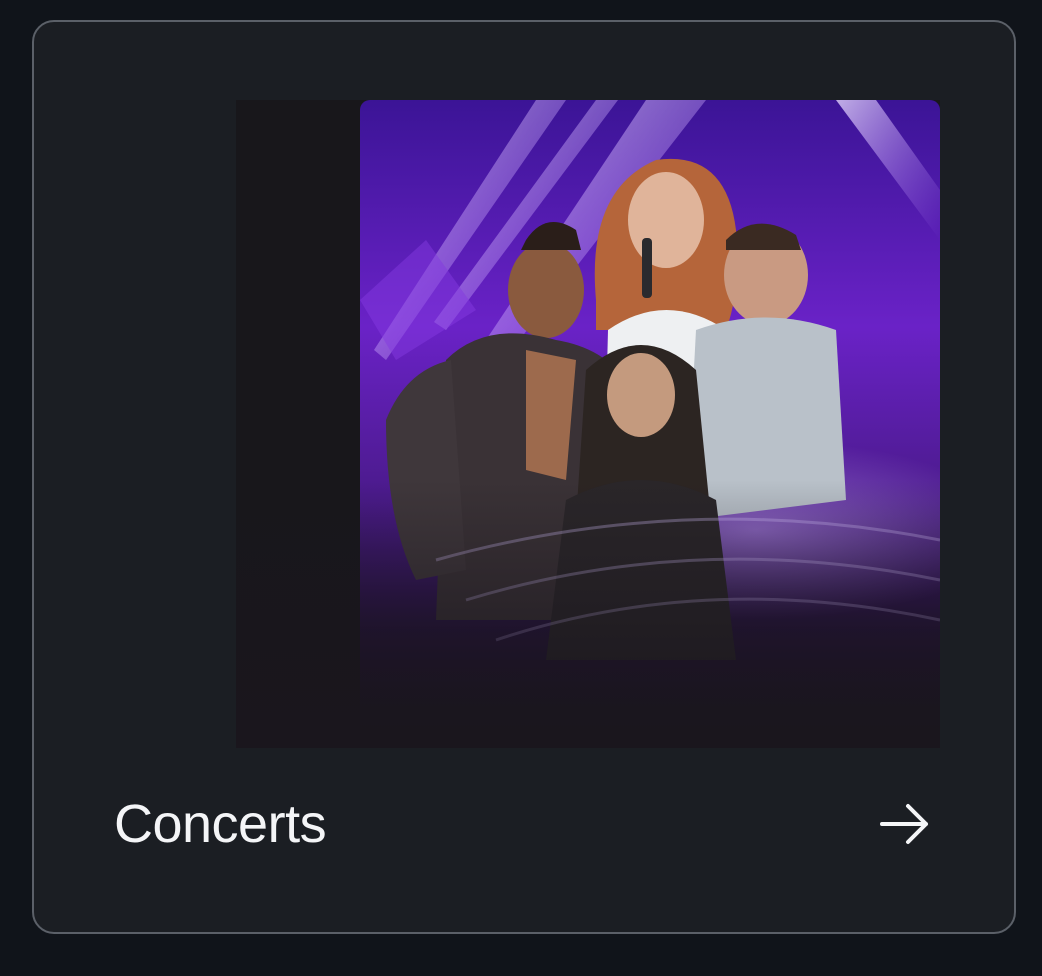  Describe the element at coordinates (904, 824) in the screenshot. I see `arrow-right-icon` at that location.